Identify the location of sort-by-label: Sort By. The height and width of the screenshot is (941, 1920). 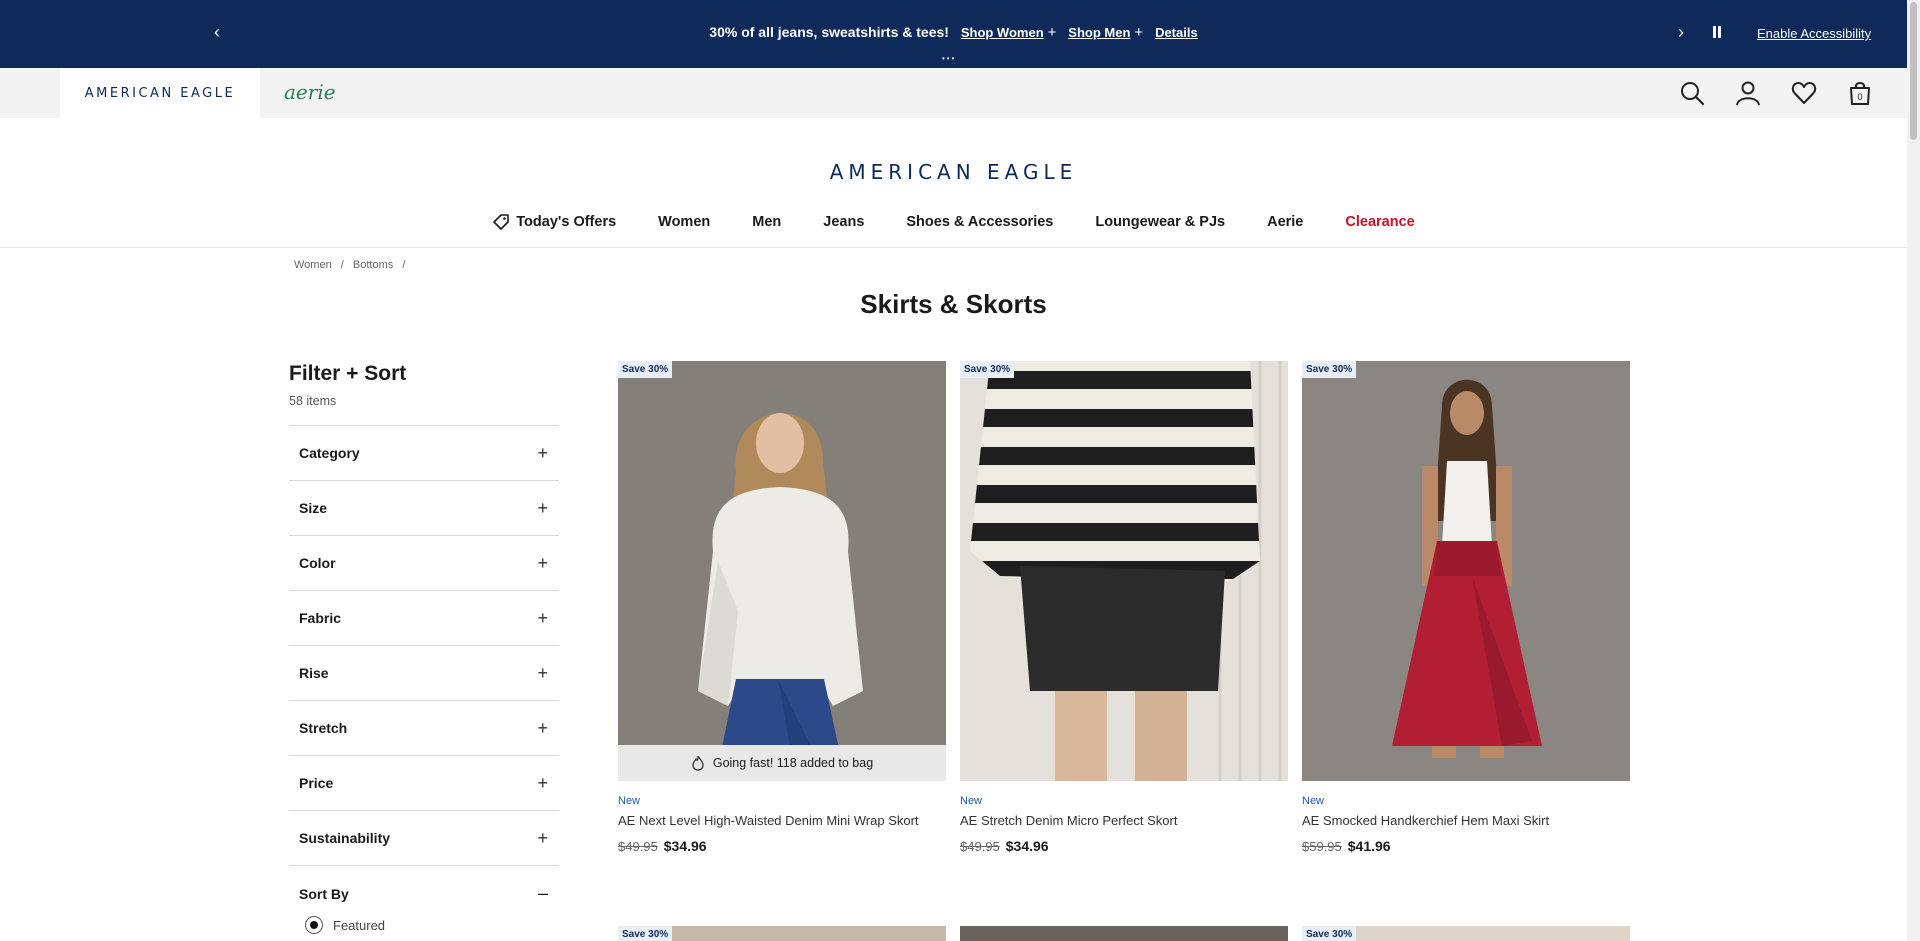
(324, 893).